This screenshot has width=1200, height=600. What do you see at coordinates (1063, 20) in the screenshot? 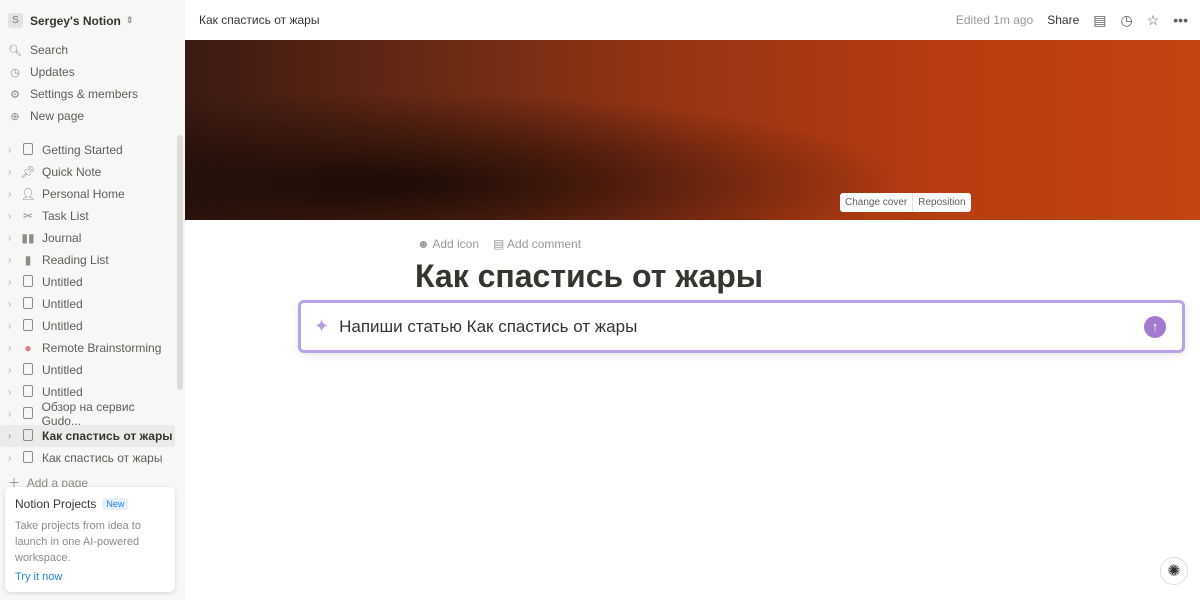
I see `share-button: Share` at bounding box center [1063, 20].